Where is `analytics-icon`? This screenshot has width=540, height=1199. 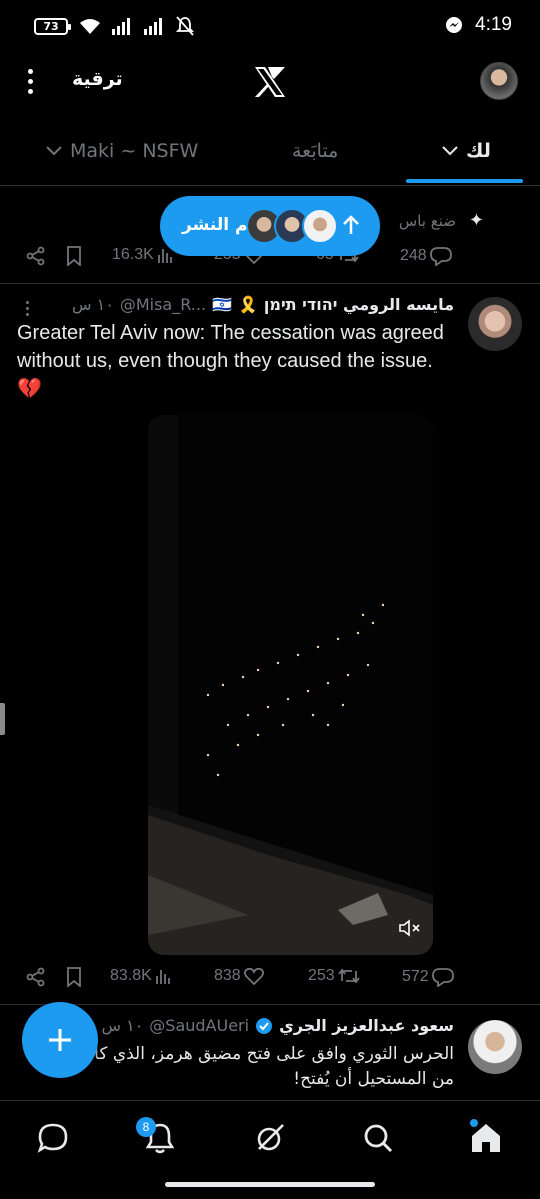 analytics-icon is located at coordinates (162, 977).